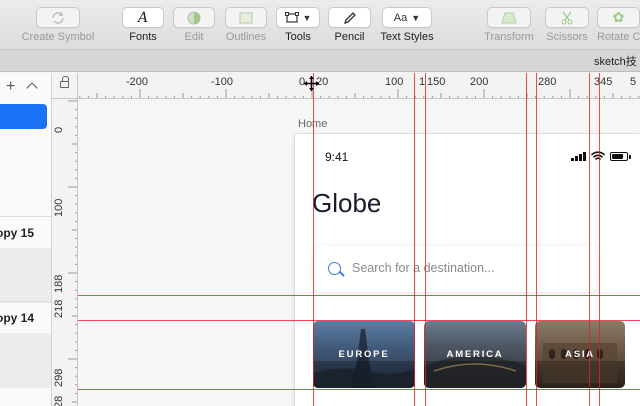  What do you see at coordinates (222, 82) in the screenshot?
I see `ruler-label: -100` at bounding box center [222, 82].